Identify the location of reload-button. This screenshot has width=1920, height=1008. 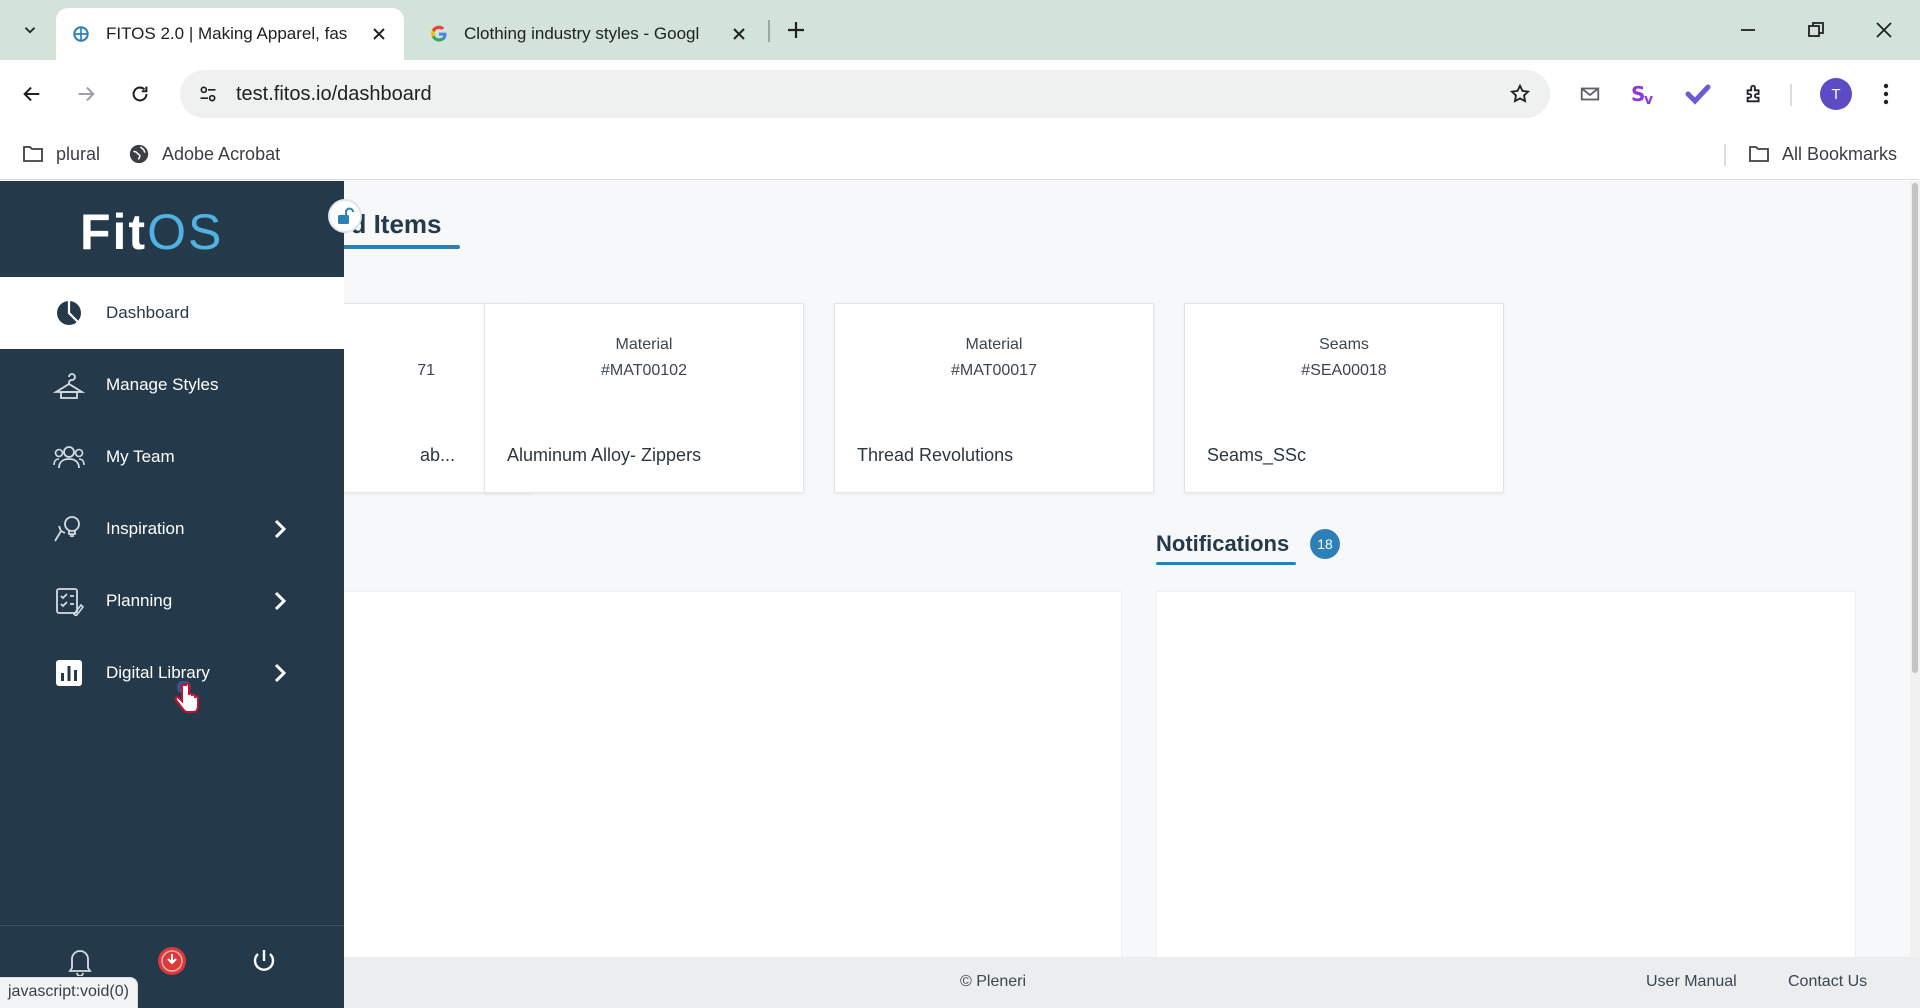
(140, 94).